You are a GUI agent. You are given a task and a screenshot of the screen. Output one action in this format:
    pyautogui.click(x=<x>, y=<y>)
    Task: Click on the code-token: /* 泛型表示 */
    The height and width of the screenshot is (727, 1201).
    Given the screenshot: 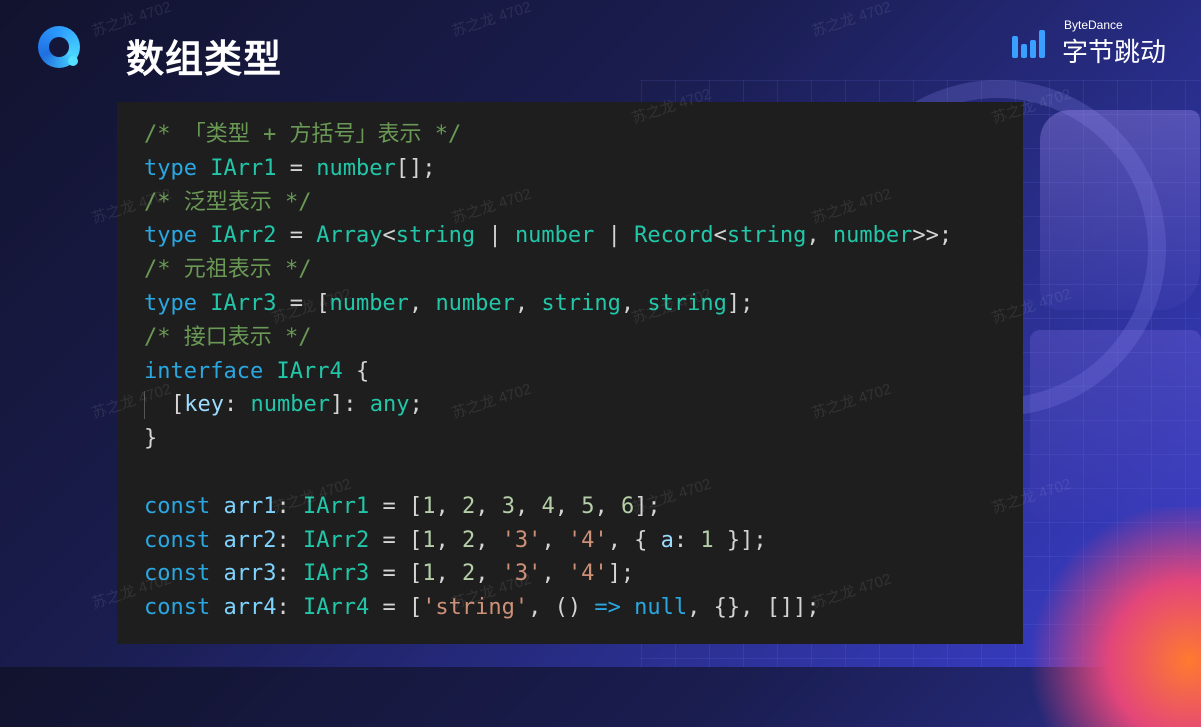 What is the action you would take?
    pyautogui.click(x=228, y=202)
    